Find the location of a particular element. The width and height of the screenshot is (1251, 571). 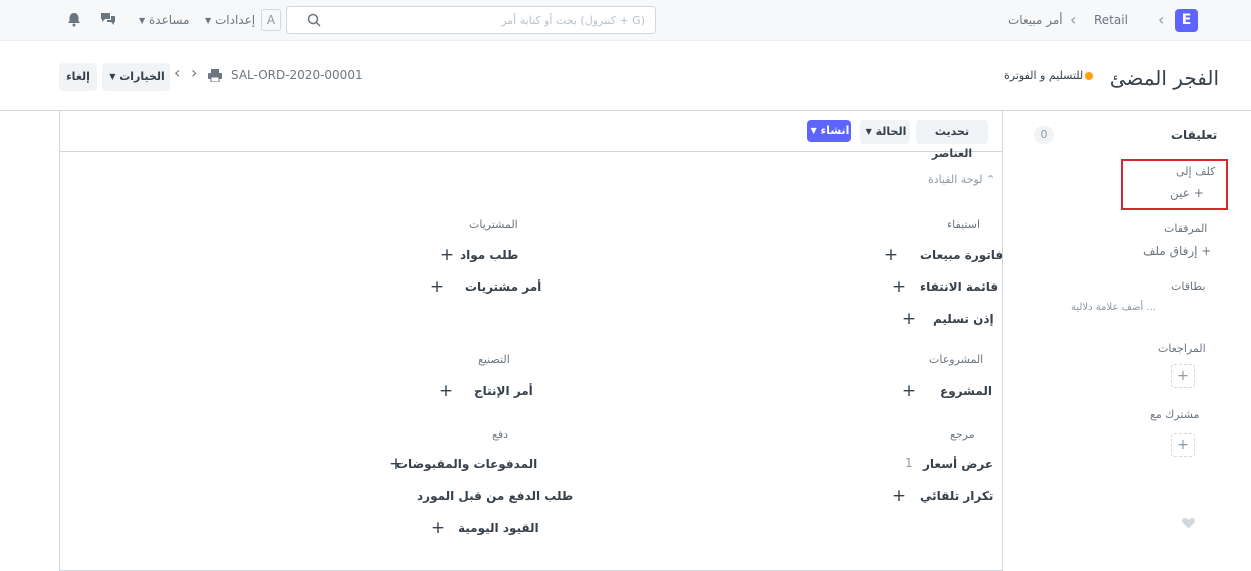

bell-icon is located at coordinates (74, 19).